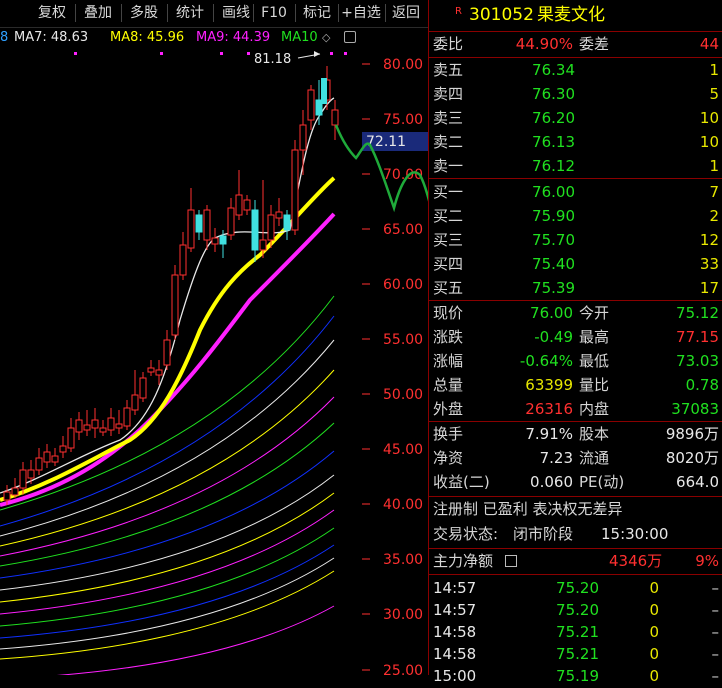  What do you see at coordinates (715, 588) in the screenshot?
I see `tick-flag: –` at bounding box center [715, 588].